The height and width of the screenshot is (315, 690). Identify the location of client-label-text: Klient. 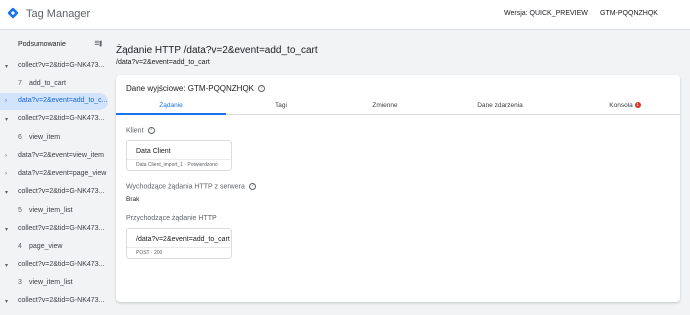
(135, 131).